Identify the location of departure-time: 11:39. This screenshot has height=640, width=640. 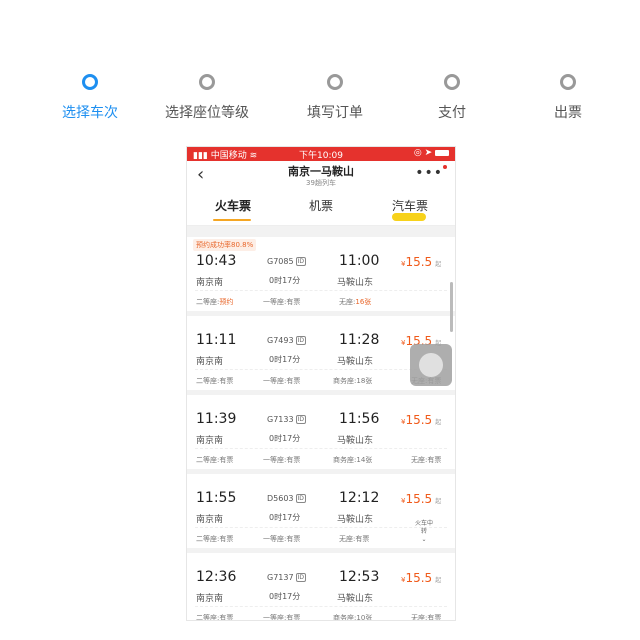
(216, 419).